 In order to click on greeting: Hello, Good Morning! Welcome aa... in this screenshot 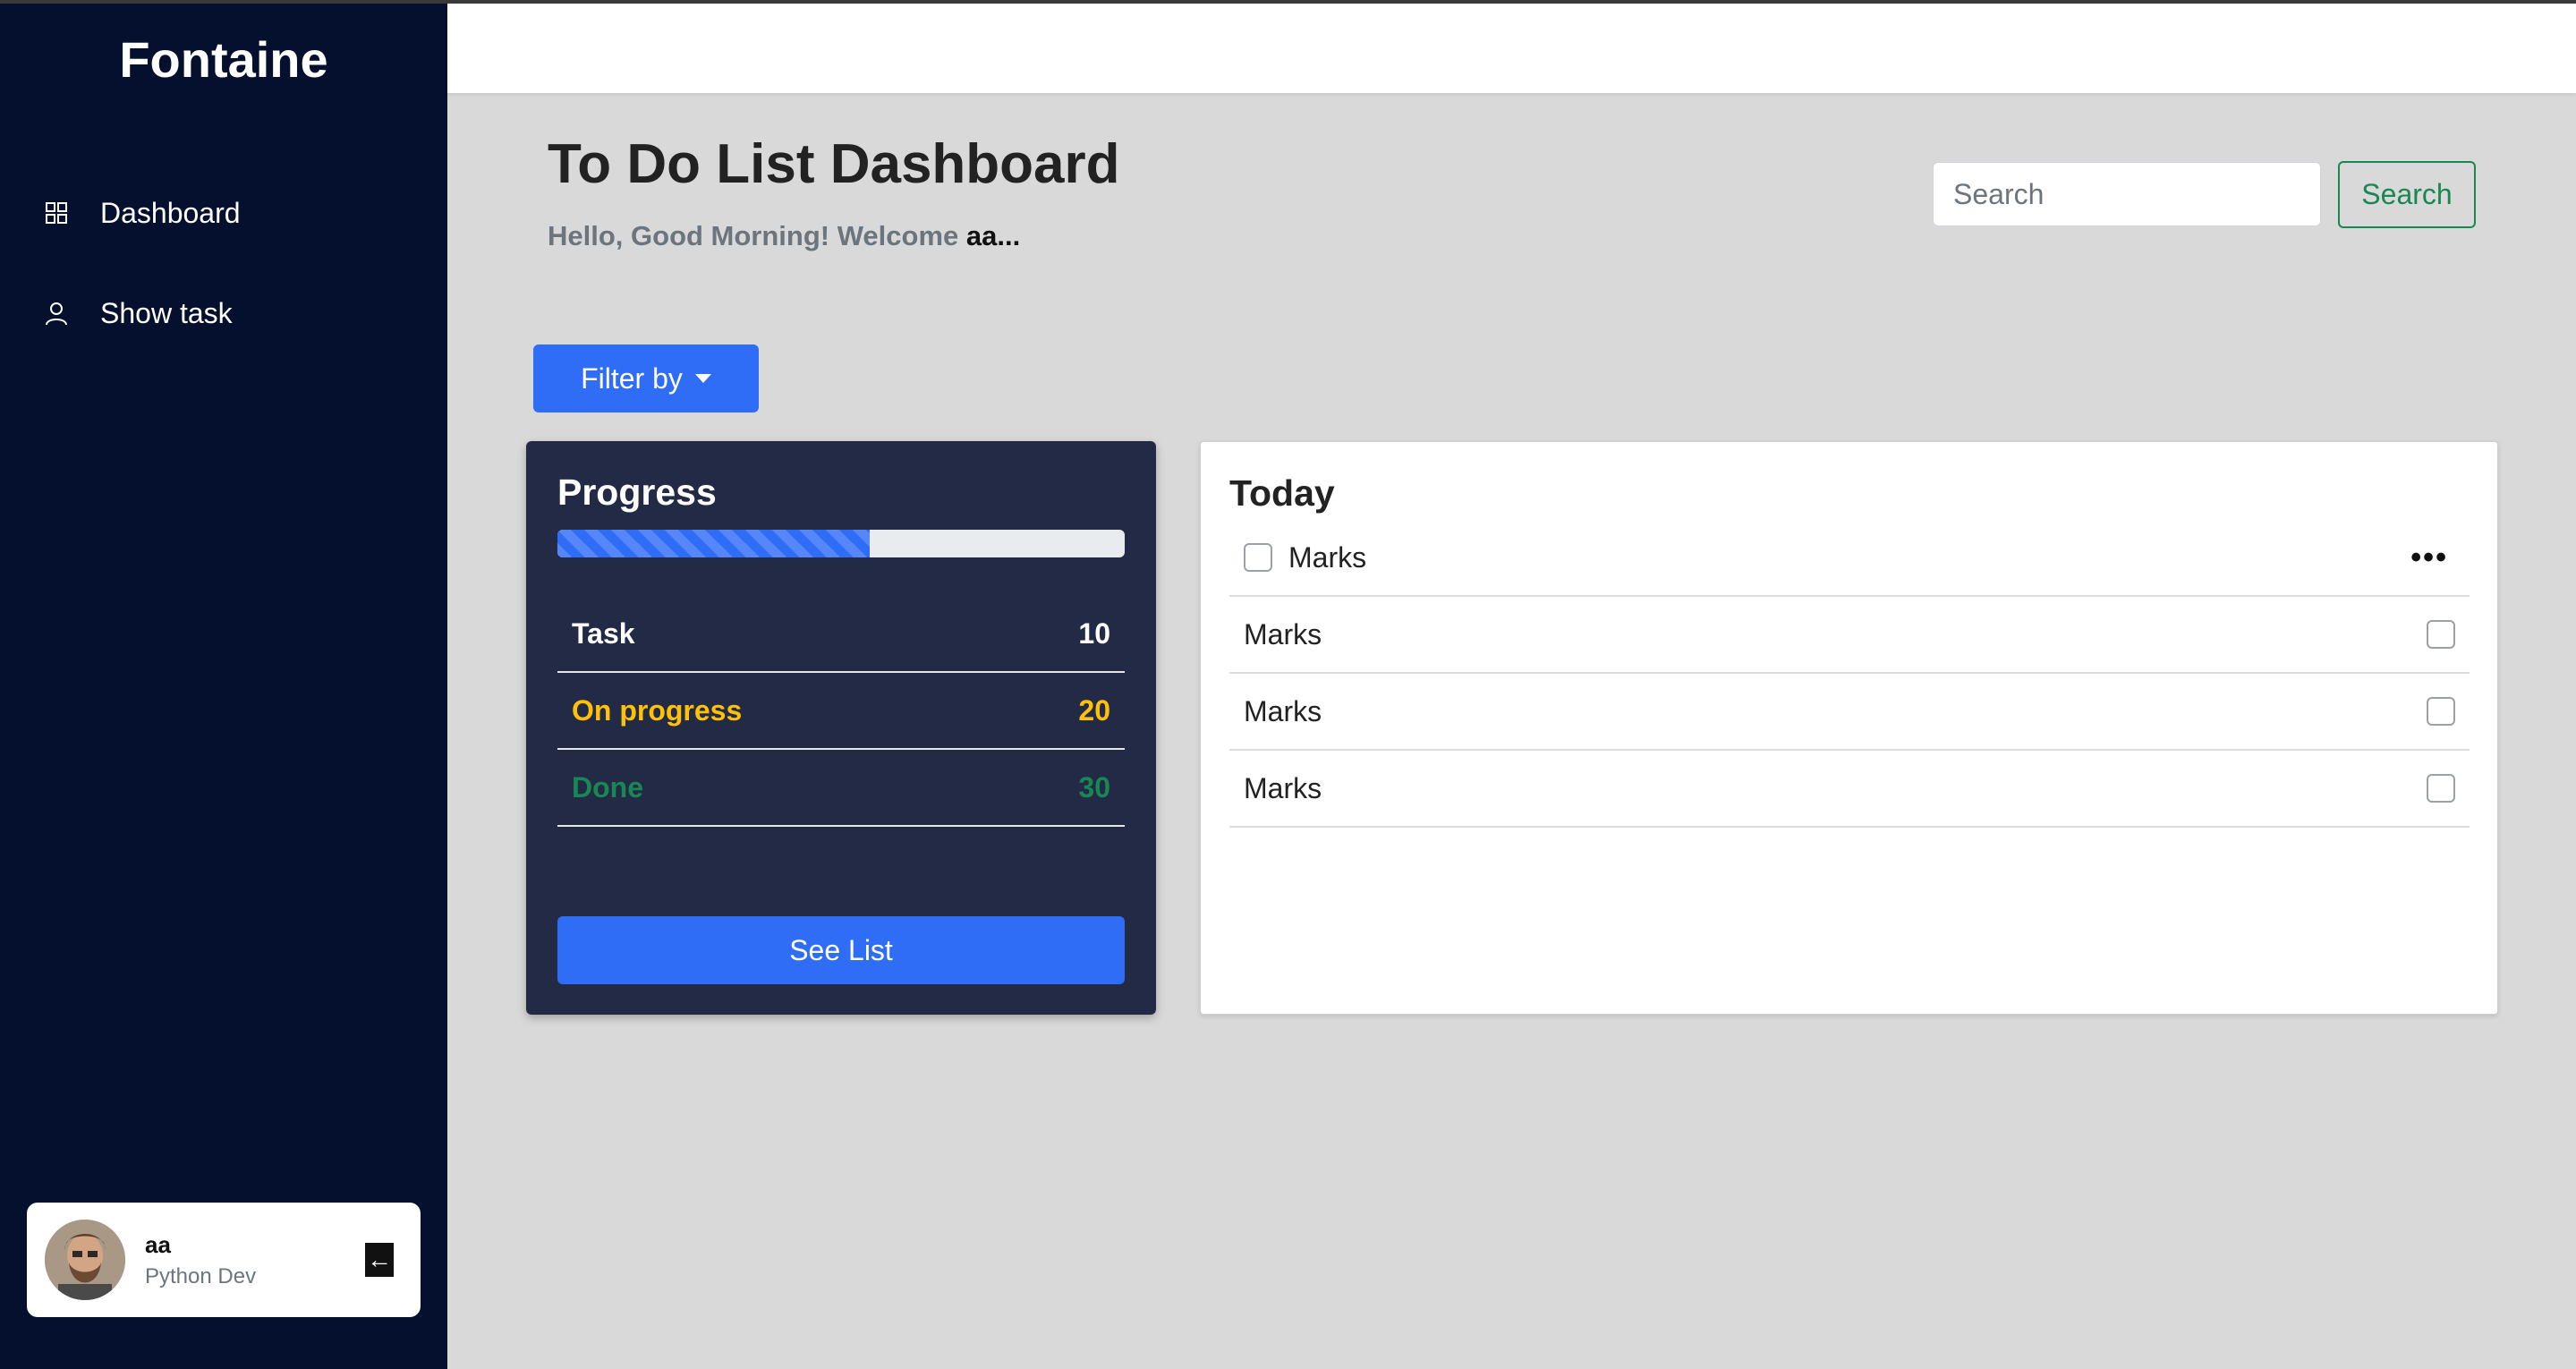, I will do `click(784, 236)`.